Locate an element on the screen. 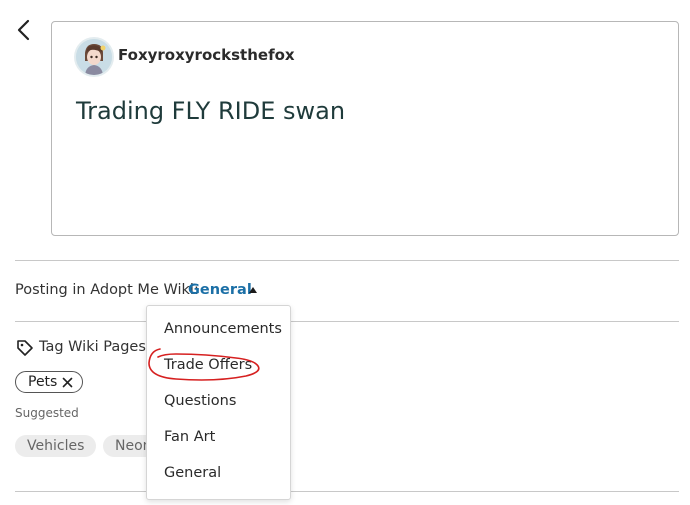 The image size is (690, 505). tag-pill-label: Pets is located at coordinates (43, 382).